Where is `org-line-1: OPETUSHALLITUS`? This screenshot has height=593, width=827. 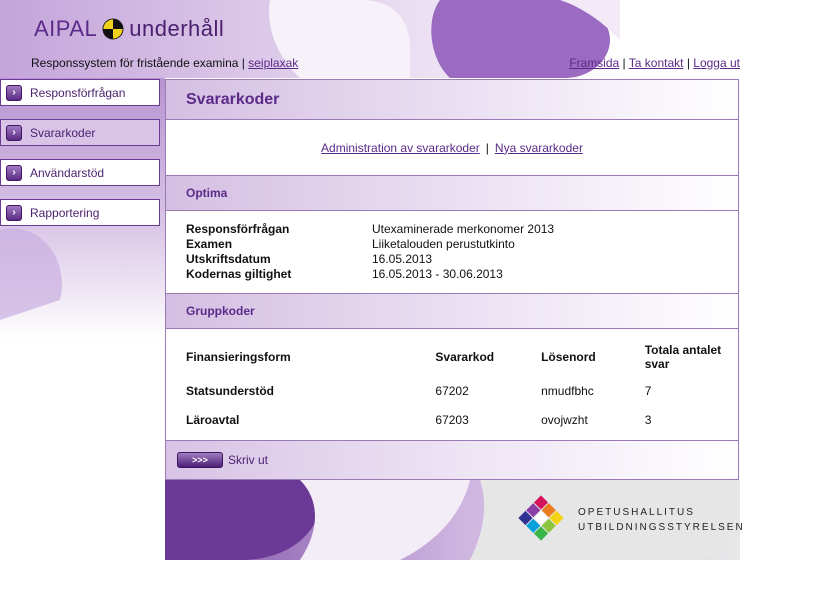 org-line-1: OPETUSHALLITUS is located at coordinates (636, 512).